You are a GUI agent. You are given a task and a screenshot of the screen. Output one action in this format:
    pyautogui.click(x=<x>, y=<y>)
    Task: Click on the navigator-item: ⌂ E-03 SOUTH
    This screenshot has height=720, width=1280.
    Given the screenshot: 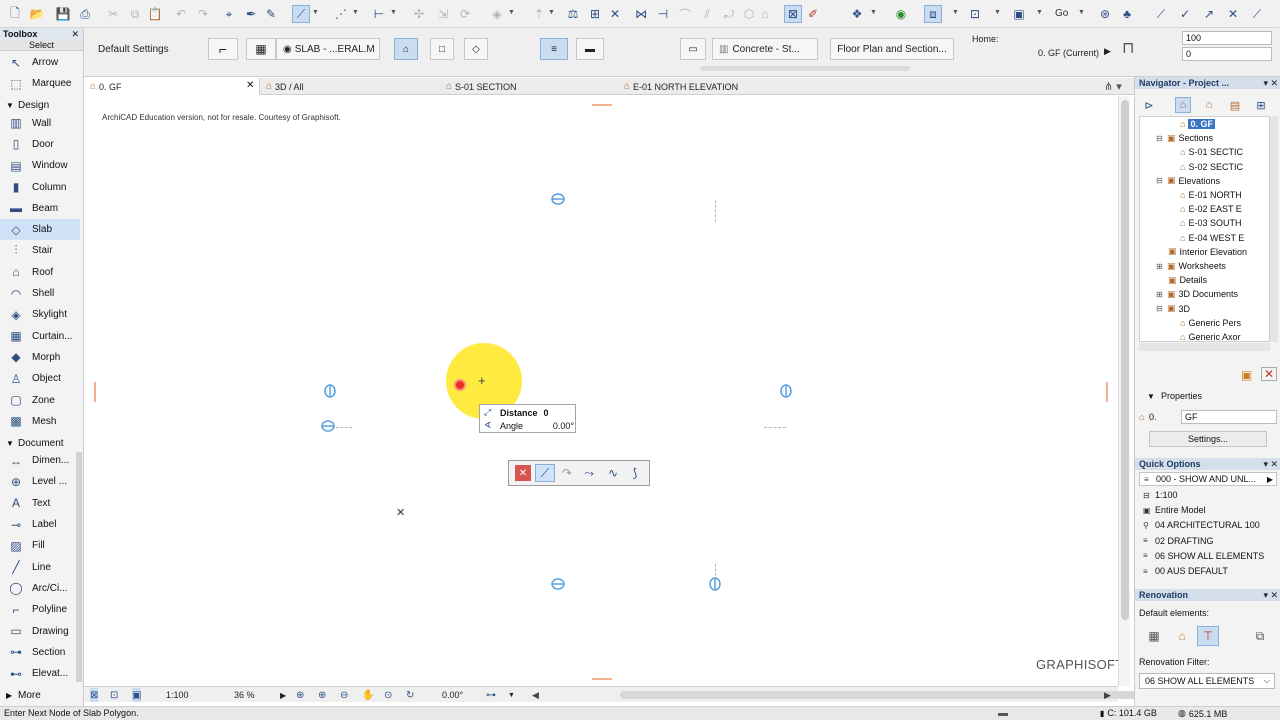 What is the action you would take?
    pyautogui.click(x=1210, y=223)
    